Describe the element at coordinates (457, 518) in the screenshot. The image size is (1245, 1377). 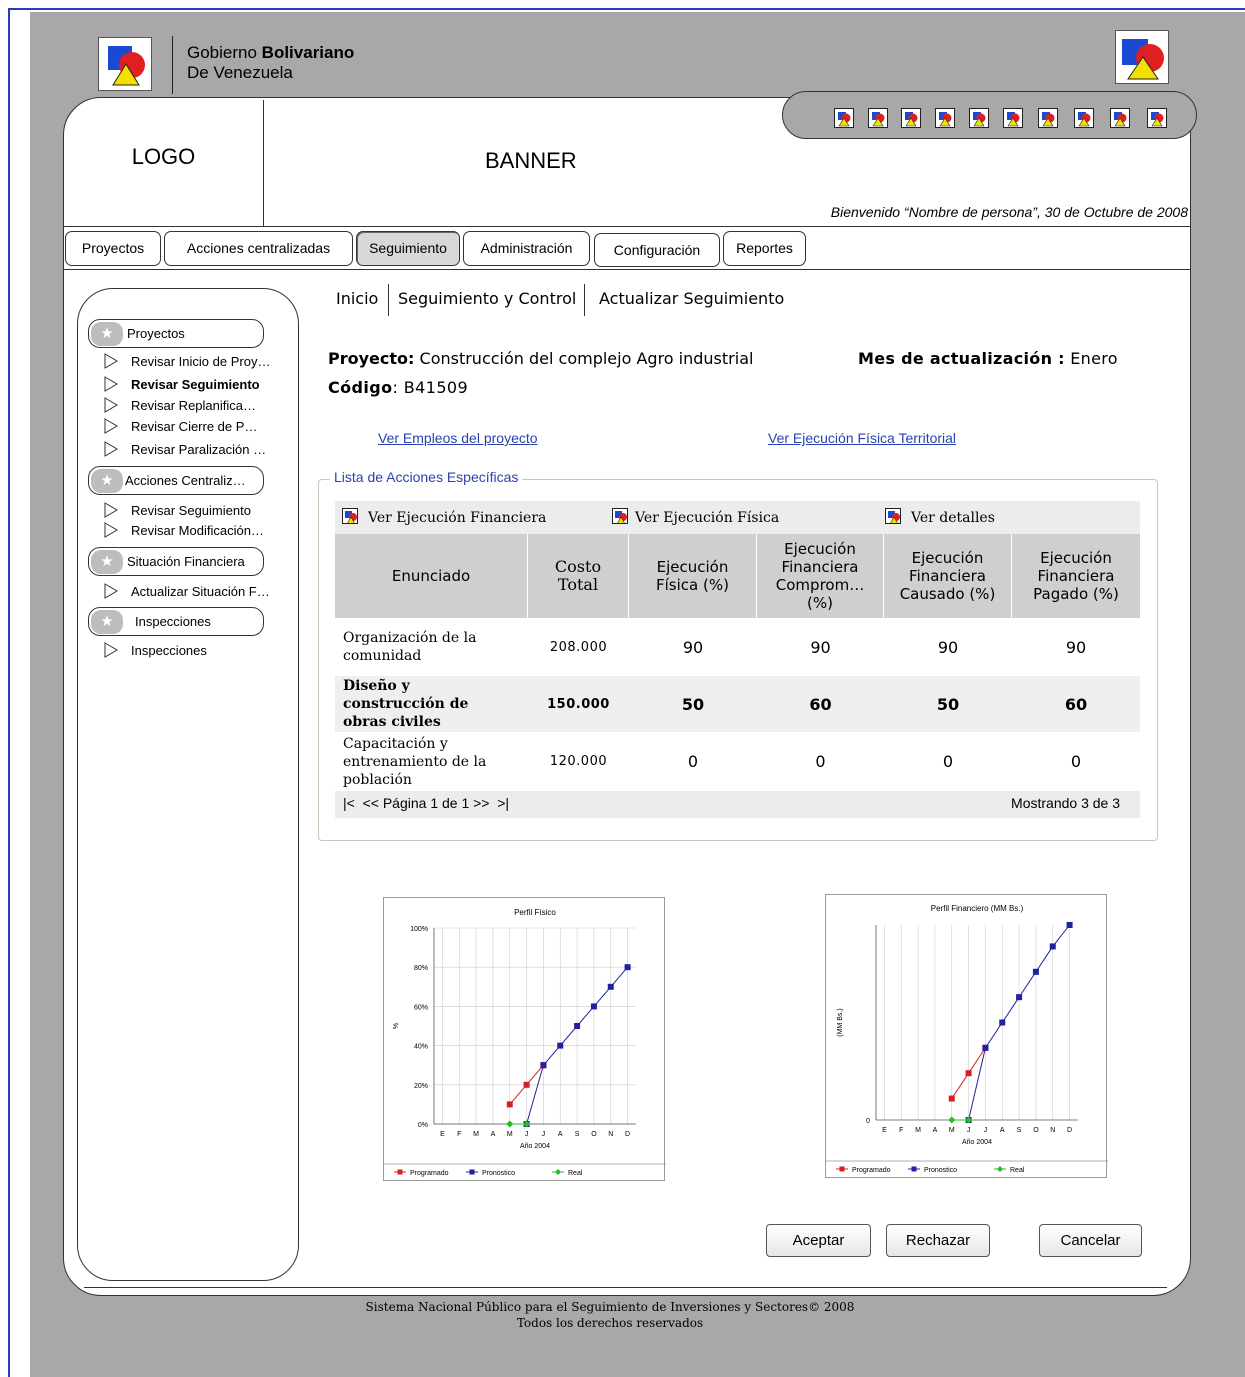
I see `ver-ejecucion-financiera-button: Ver Ejecución Financiera` at that location.